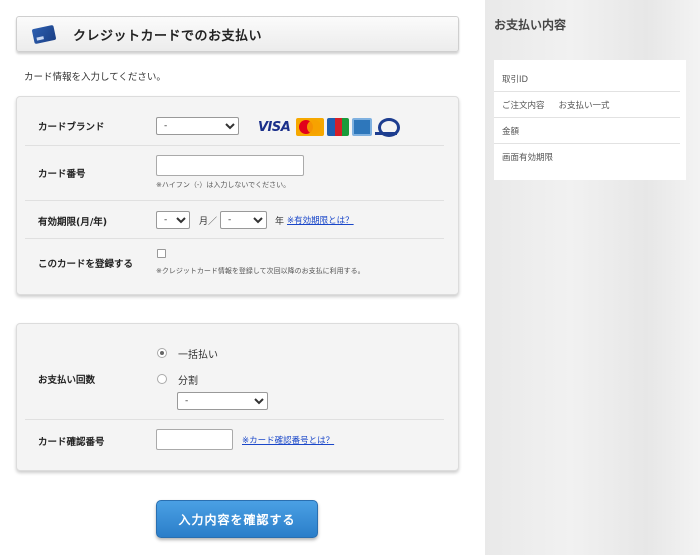 The width and height of the screenshot is (700, 555). I want to click on summary-box: 取引ID ご注文内容 お支払い一式 金額 画面有効期限, so click(590, 120).